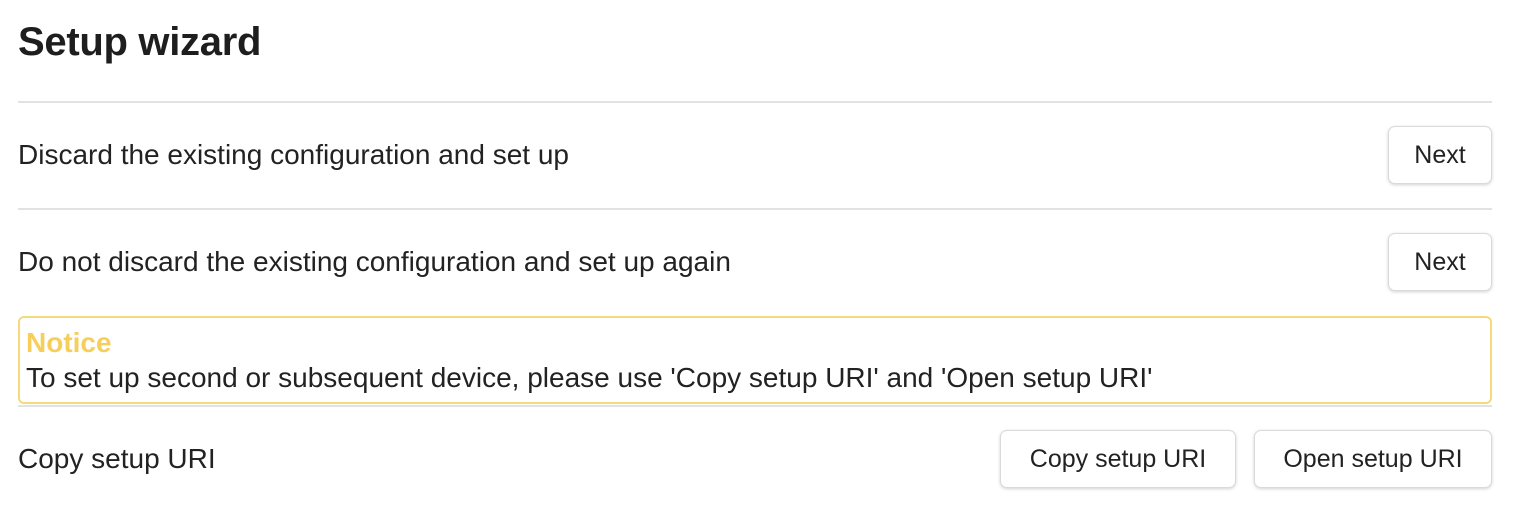 This screenshot has width=1522, height=512. I want to click on notice-title: Notice, so click(69, 342).